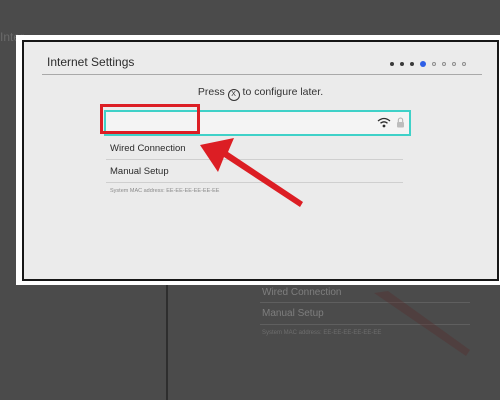 The height and width of the screenshot is (400, 500). What do you see at coordinates (384, 122) in the screenshot?
I see `wifi-icon` at bounding box center [384, 122].